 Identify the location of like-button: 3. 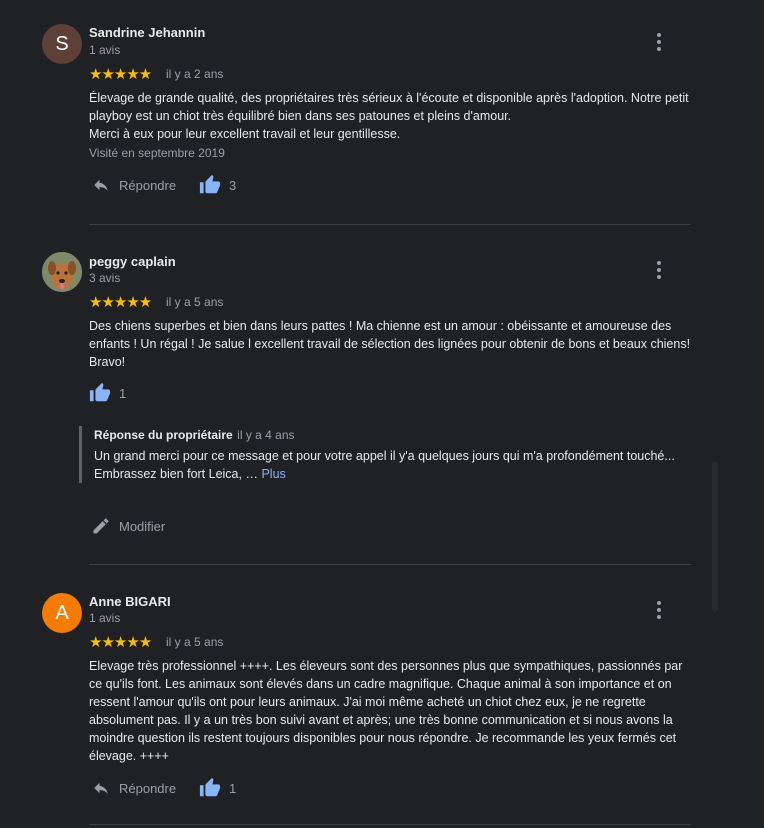
(217, 185).